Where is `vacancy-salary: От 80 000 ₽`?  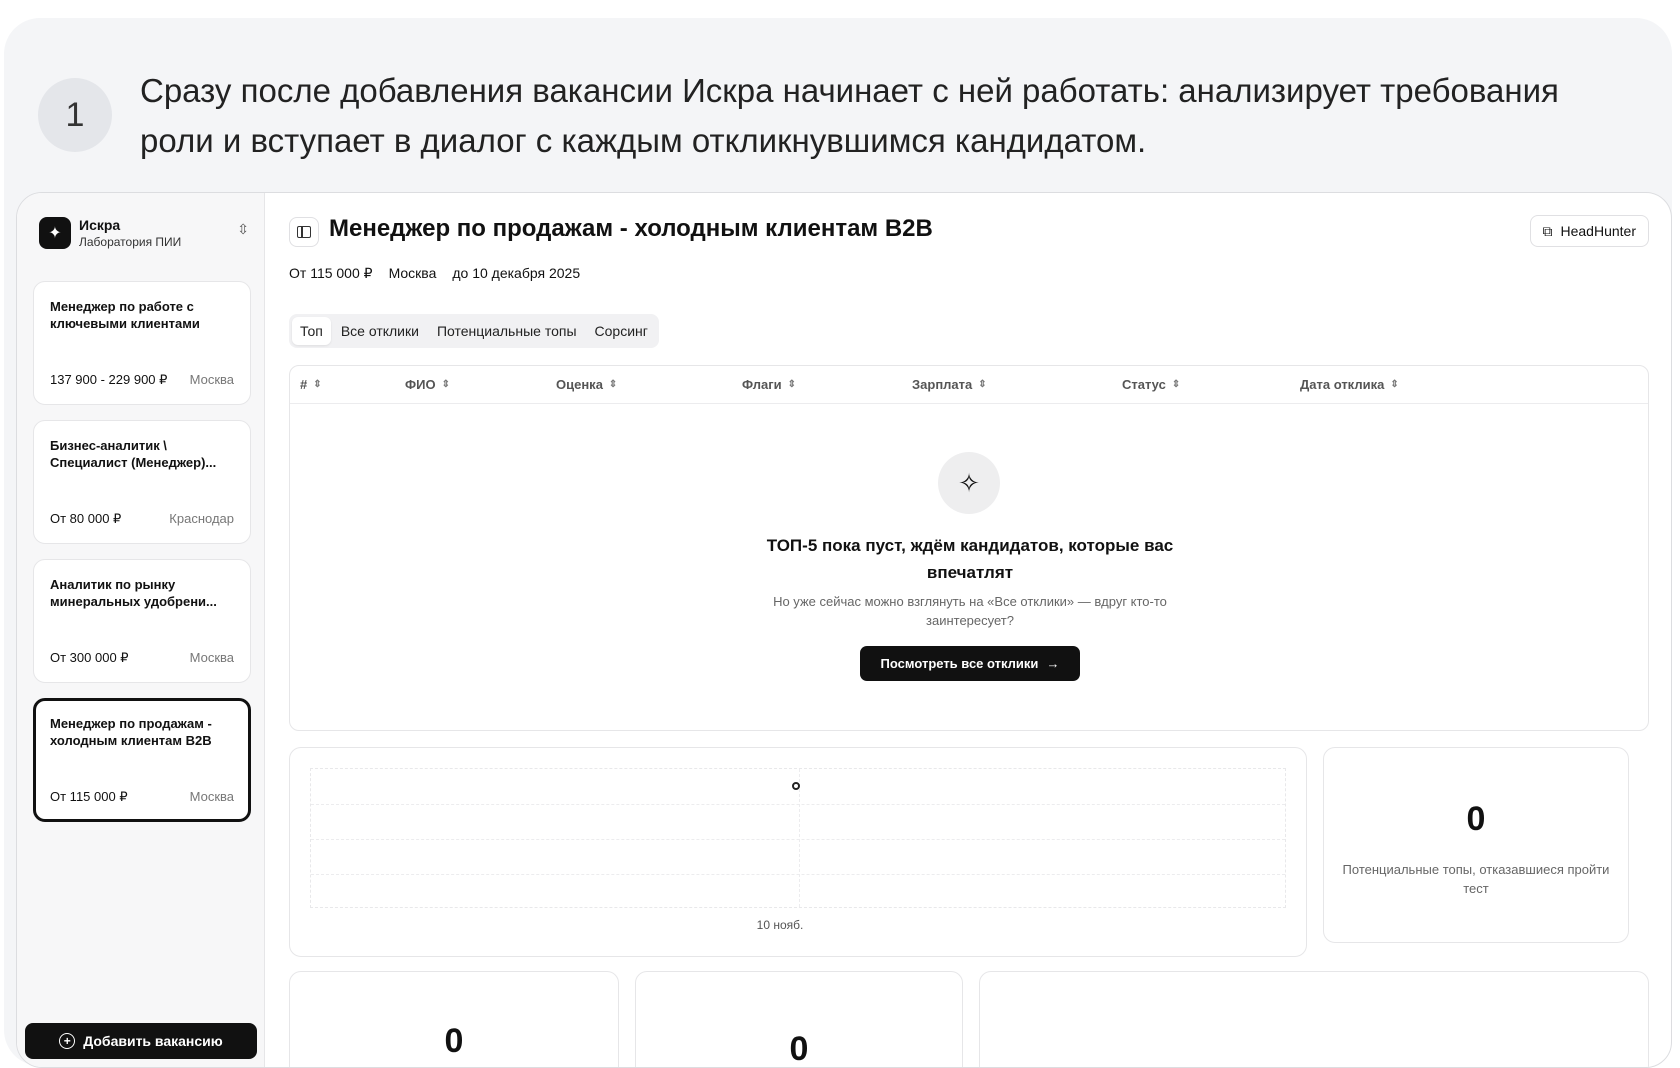
vacancy-salary: От 80 000 ₽ is located at coordinates (86, 518).